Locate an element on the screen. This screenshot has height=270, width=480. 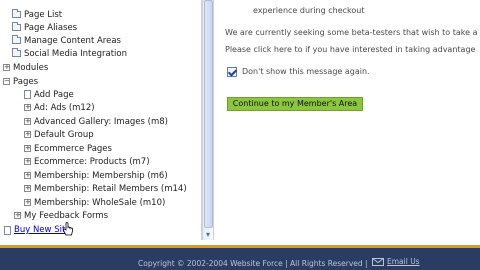
tree-item-ecommerce-products: + Ecommerce: Products (m7) is located at coordinates (87, 161).